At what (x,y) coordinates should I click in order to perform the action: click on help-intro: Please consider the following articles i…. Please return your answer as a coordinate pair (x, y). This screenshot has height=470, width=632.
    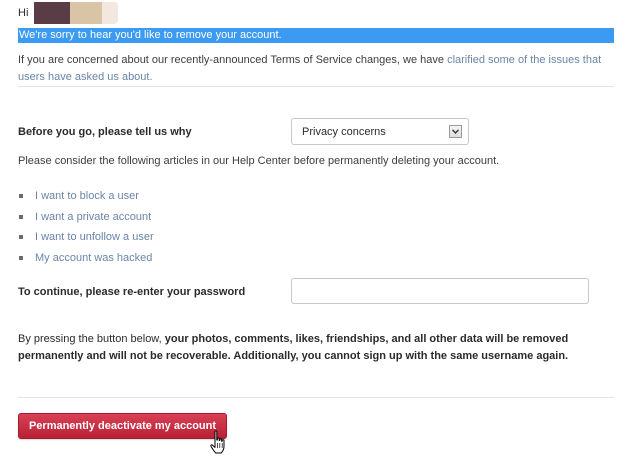
    Looking at the image, I should click on (259, 161).